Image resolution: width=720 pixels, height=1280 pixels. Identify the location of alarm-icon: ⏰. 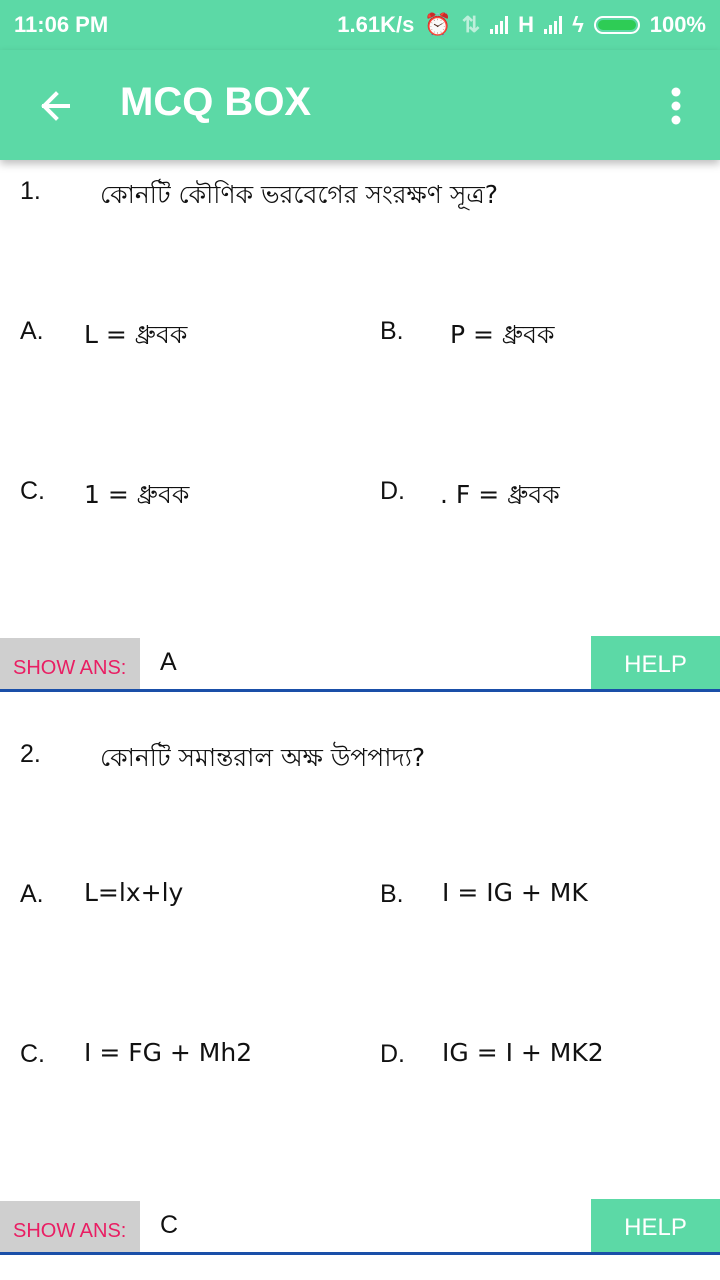
(438, 24).